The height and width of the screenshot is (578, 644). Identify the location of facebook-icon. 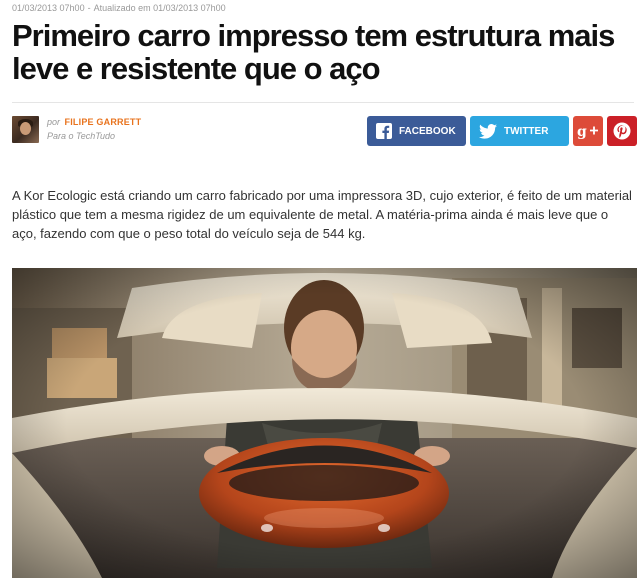
(384, 131).